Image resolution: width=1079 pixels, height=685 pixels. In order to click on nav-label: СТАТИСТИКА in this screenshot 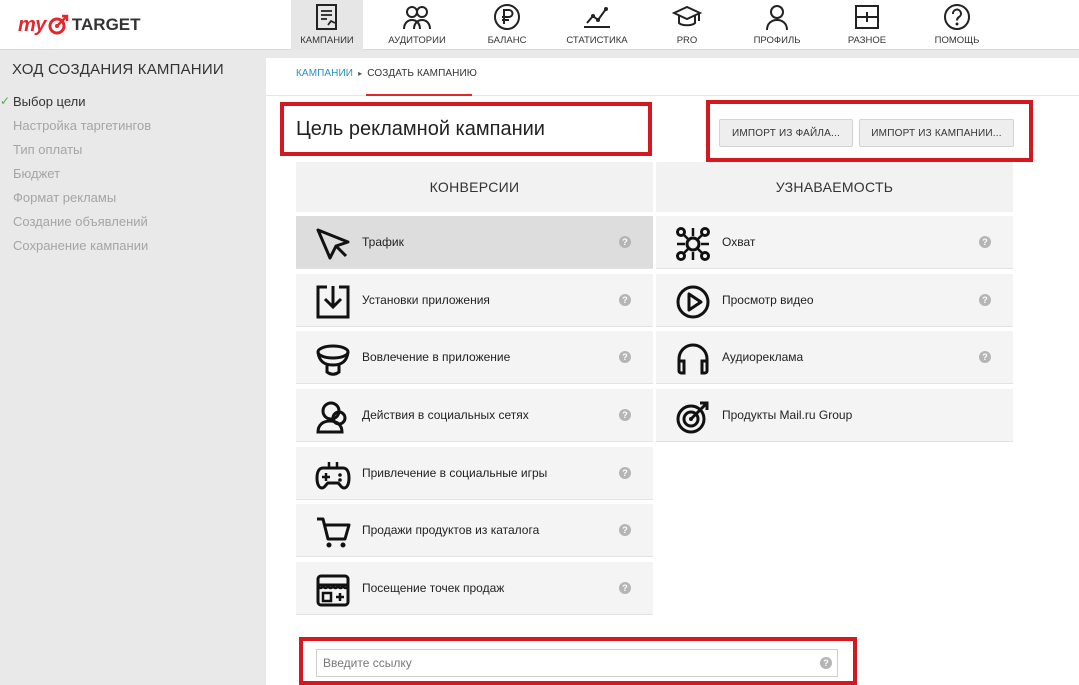, I will do `click(597, 40)`.